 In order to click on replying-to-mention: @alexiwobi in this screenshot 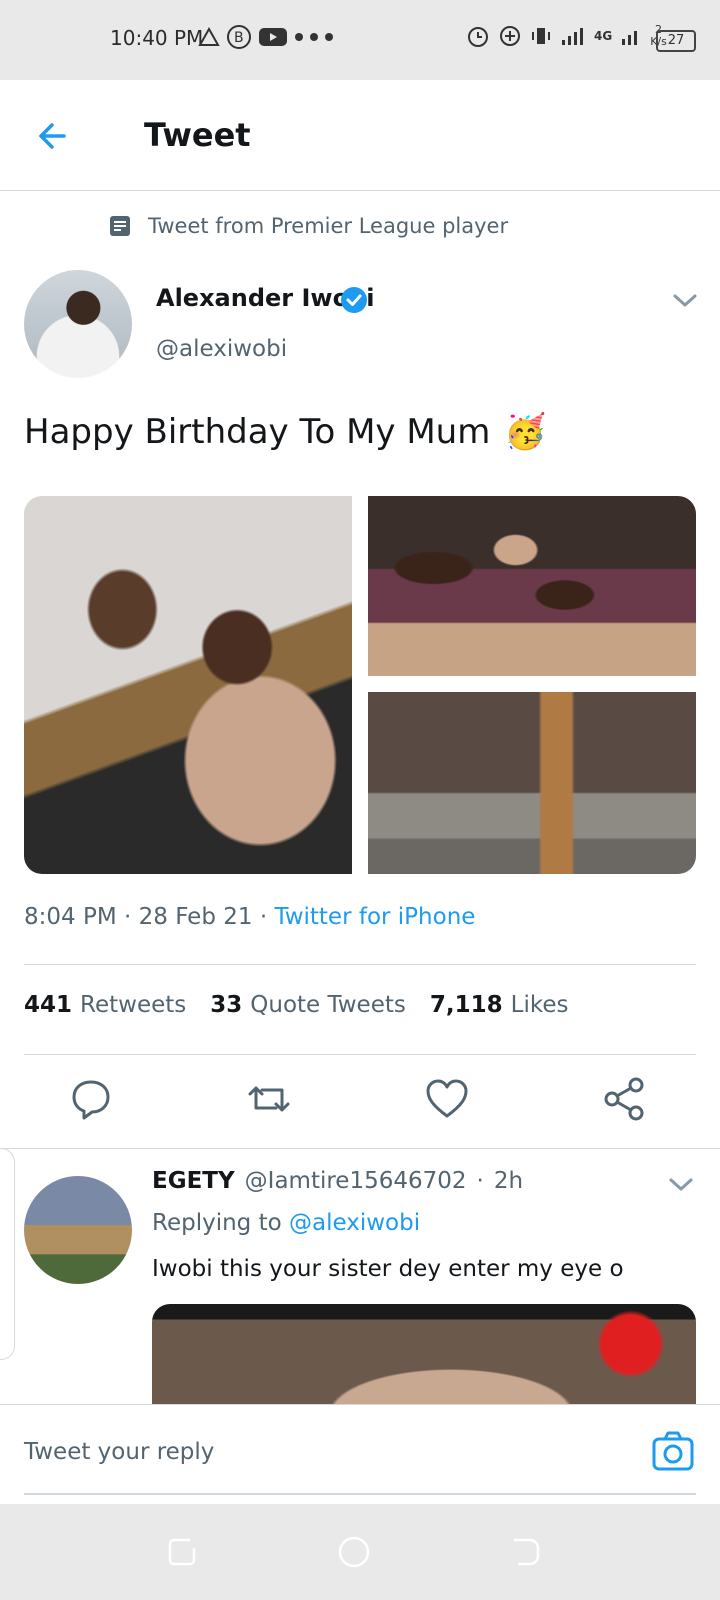, I will do `click(354, 1223)`.